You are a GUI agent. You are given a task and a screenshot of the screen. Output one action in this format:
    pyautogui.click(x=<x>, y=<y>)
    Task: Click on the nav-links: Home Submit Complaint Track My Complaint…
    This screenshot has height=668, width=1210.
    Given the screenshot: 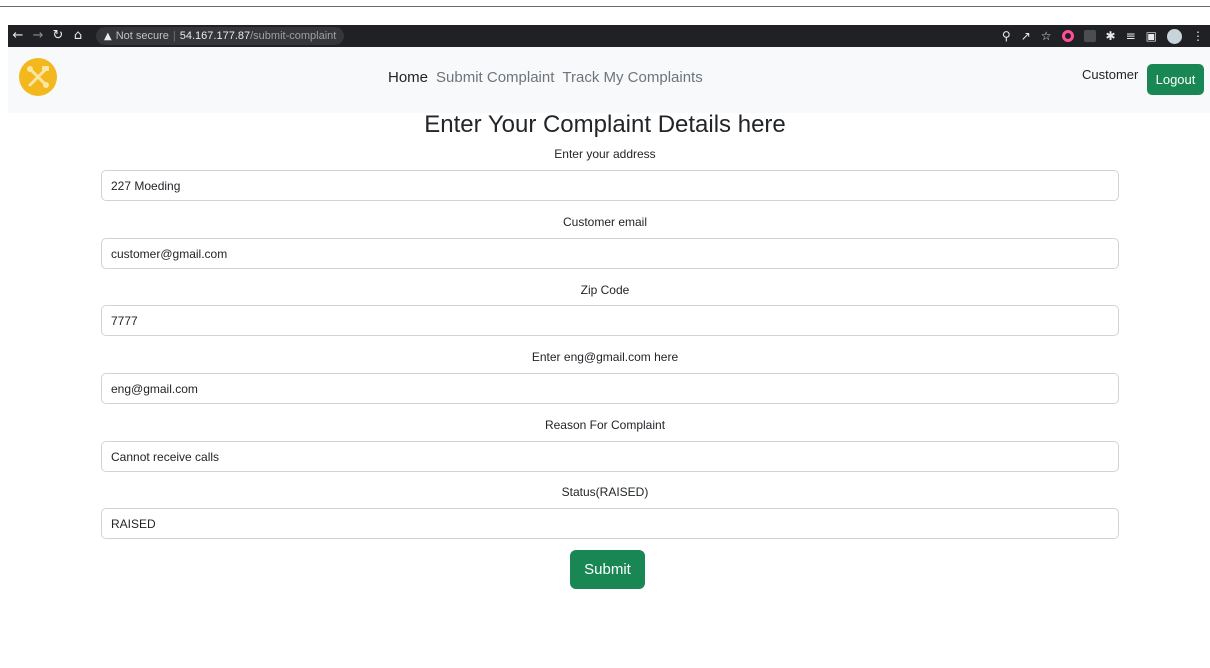 What is the action you would take?
    pyautogui.click(x=545, y=77)
    